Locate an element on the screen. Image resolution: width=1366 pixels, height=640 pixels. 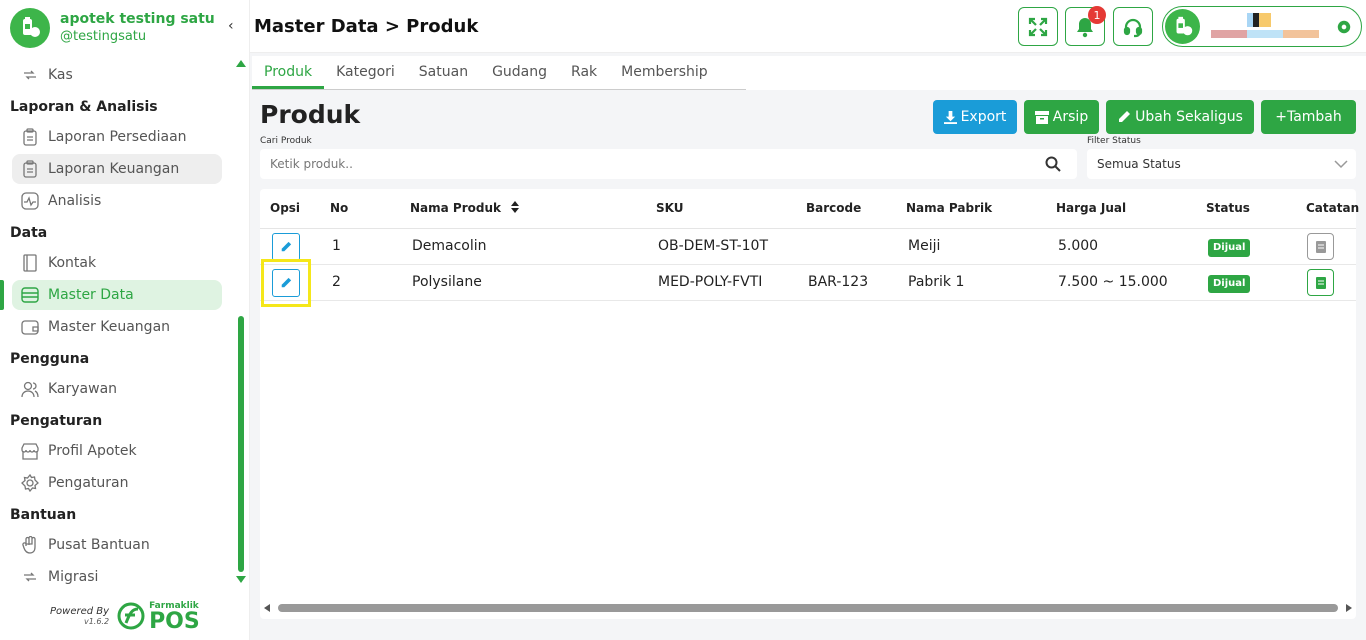
archive-icon is located at coordinates (1041, 117).